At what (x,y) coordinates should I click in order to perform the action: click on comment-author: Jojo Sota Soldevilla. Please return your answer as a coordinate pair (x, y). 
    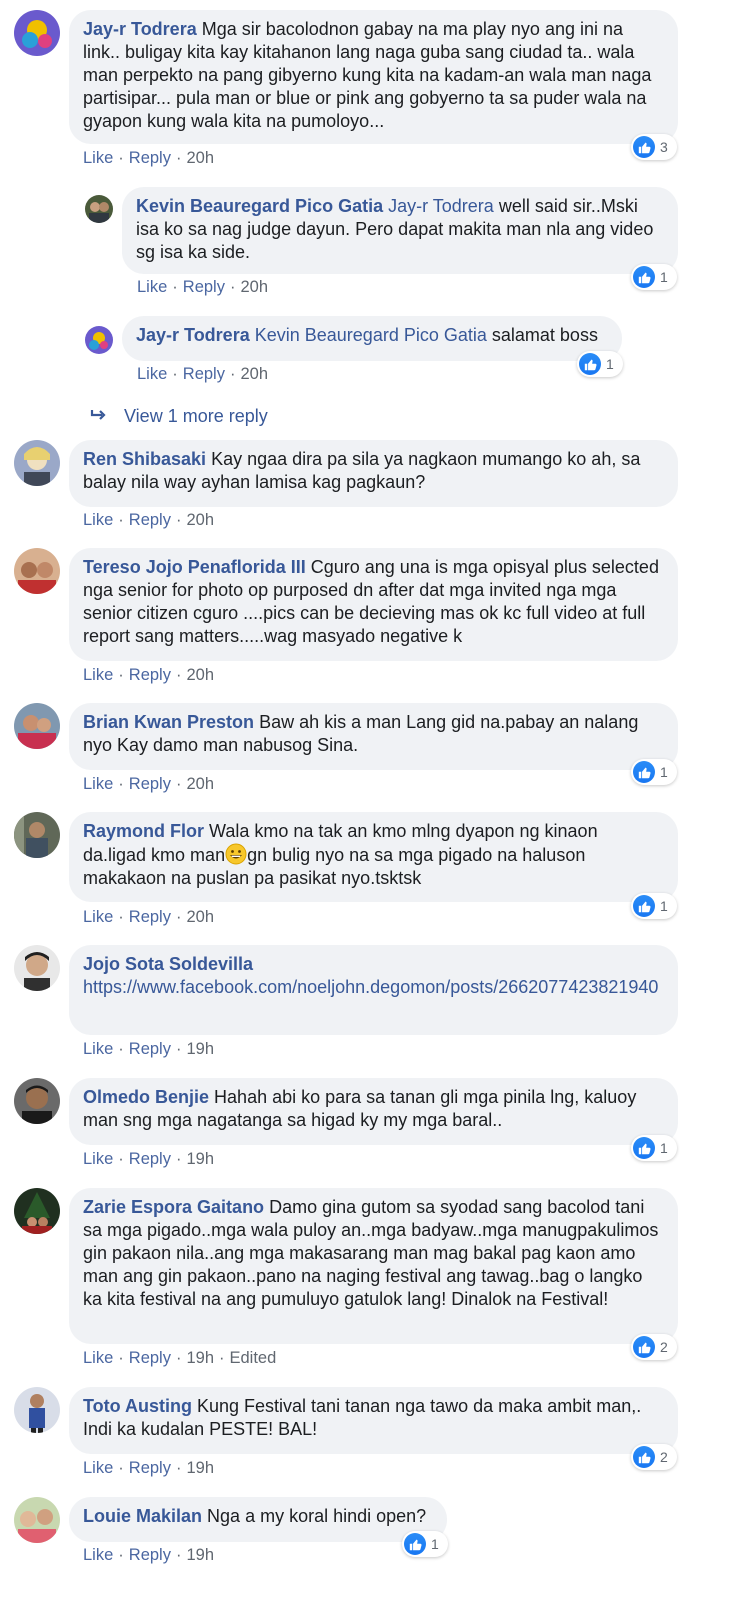
    Looking at the image, I should click on (168, 964).